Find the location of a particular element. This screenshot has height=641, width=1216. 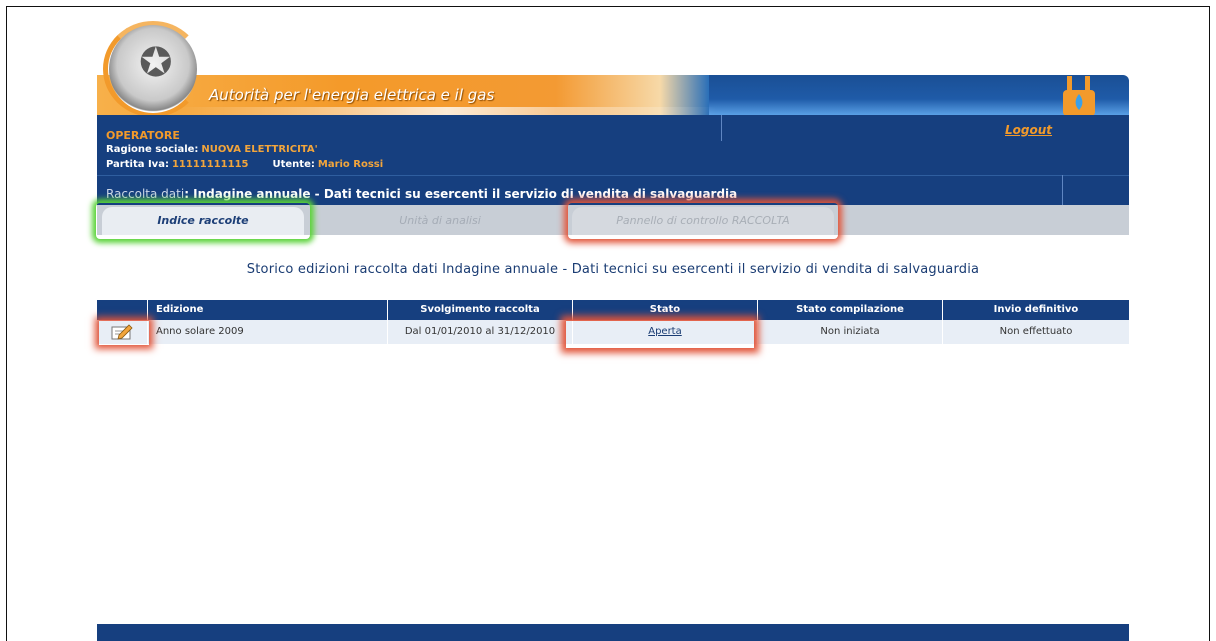

header-icon-col is located at coordinates (122, 310).